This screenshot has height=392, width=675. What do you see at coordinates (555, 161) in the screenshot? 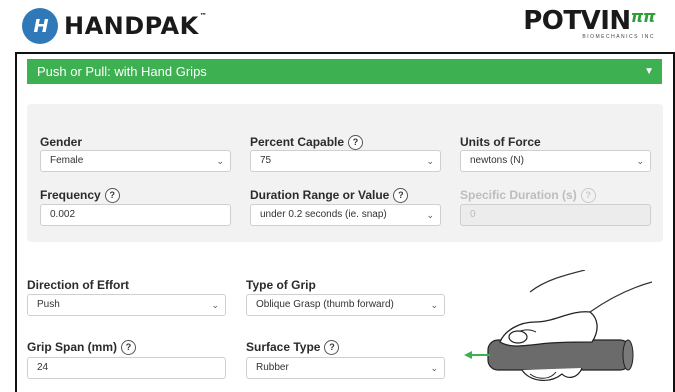
I see `units-select: newtons (N) ⌄` at bounding box center [555, 161].